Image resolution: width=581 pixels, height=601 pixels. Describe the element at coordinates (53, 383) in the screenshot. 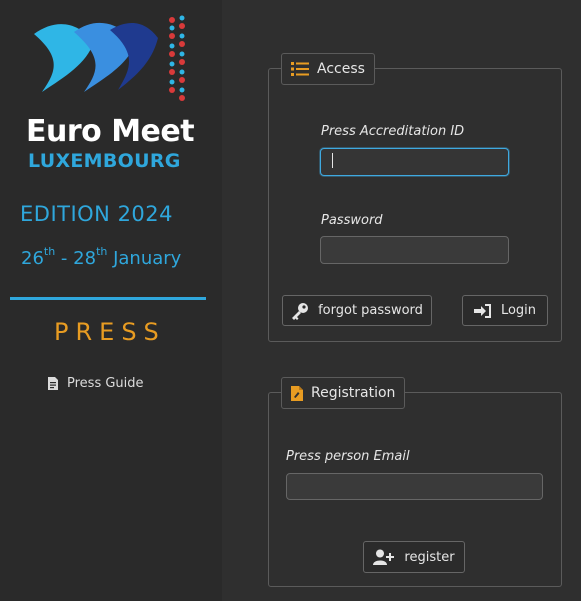

I see `document-icon` at that location.